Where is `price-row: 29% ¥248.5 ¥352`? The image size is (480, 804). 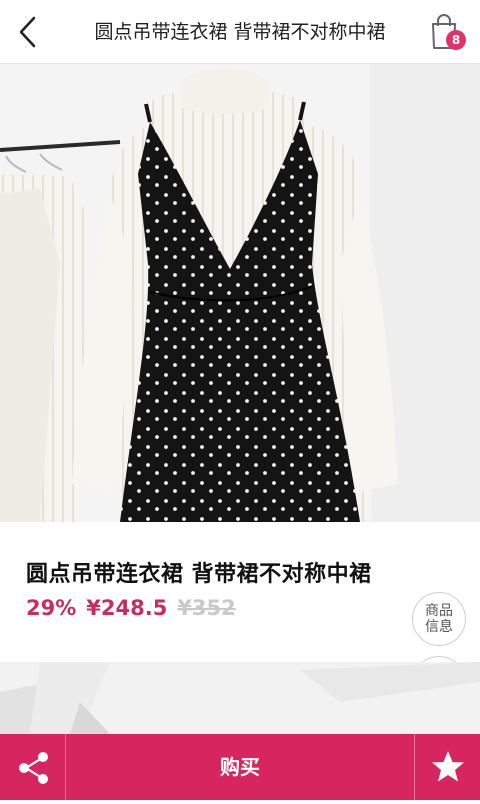 price-row: 29% ¥248.5 ¥352 is located at coordinates (131, 611).